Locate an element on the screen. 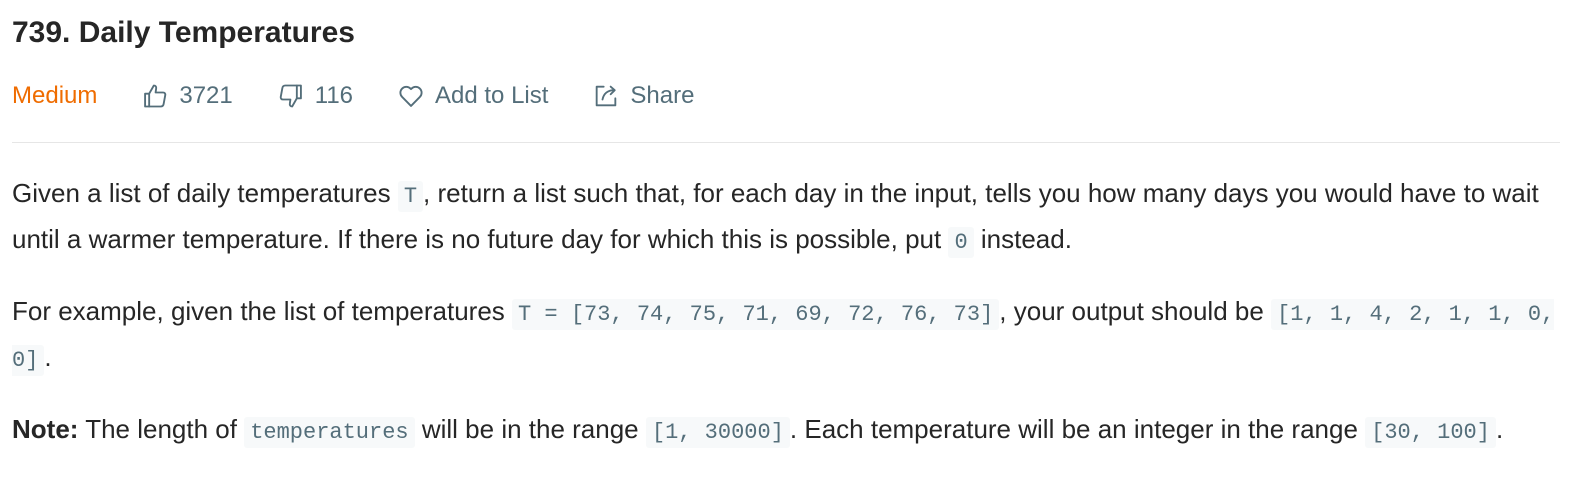 The image size is (1590, 498). share-button: Share is located at coordinates (643, 96).